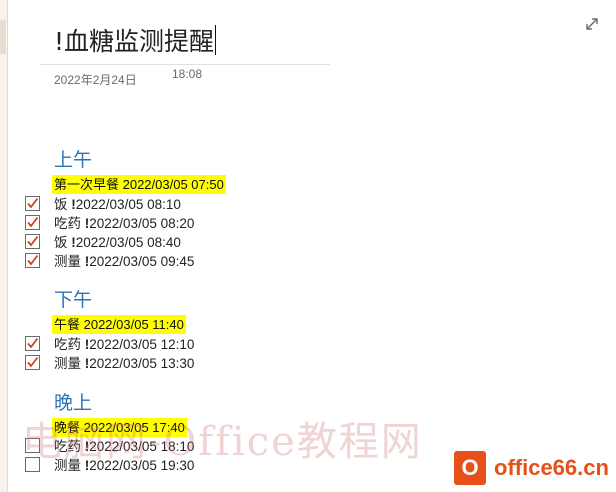 This screenshot has height=492, width=616. I want to click on todo-text: 测量 !2022/03/05 13:30, so click(124, 362).